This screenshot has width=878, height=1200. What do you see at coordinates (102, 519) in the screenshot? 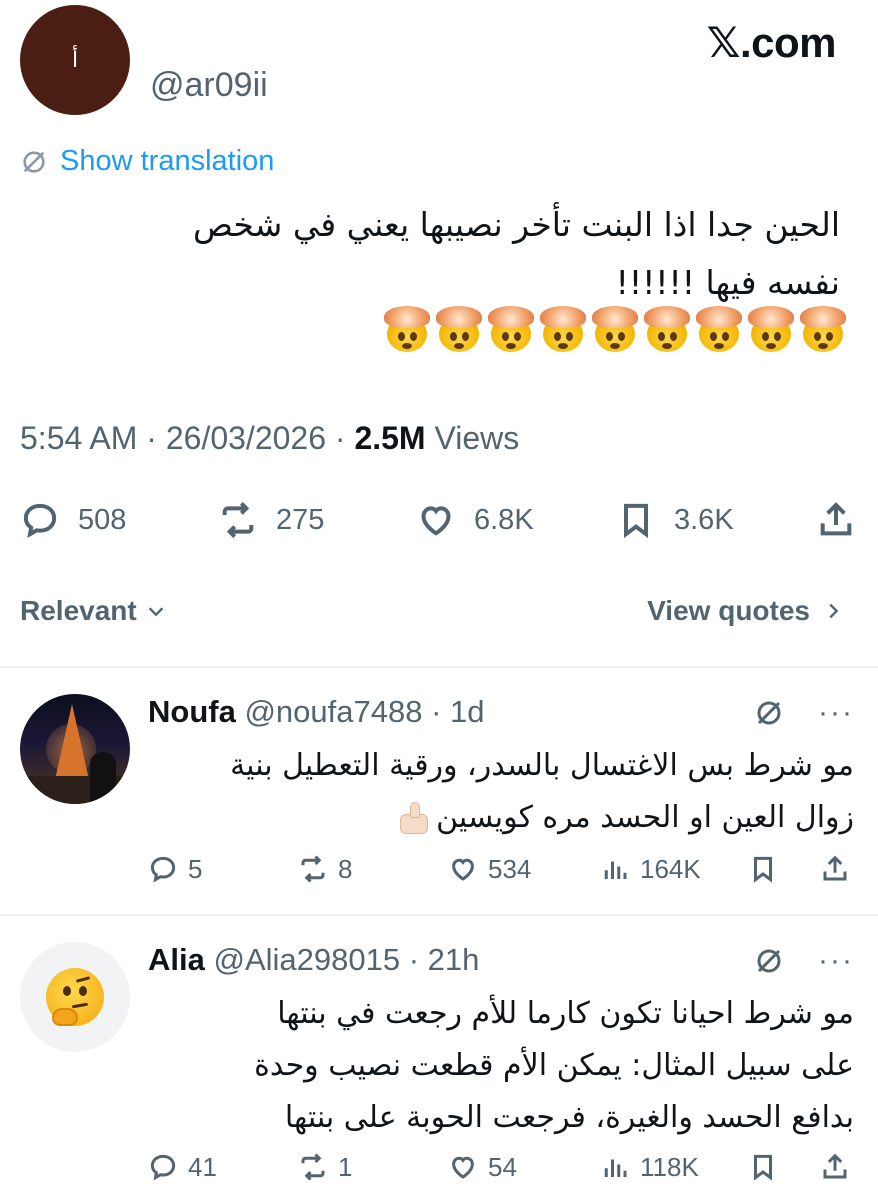
I see `reply-count: 508` at bounding box center [102, 519].